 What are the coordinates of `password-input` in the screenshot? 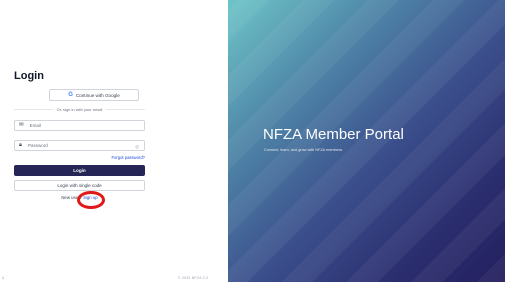 It's located at (82, 145).